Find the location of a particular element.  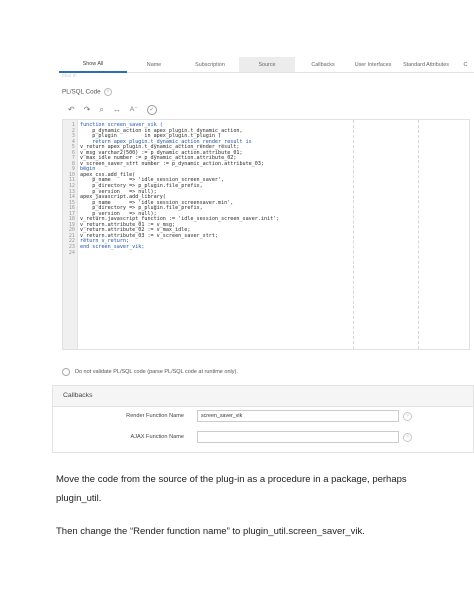

plsql-code-label: PL/SQL Code? is located at coordinates (87, 92).